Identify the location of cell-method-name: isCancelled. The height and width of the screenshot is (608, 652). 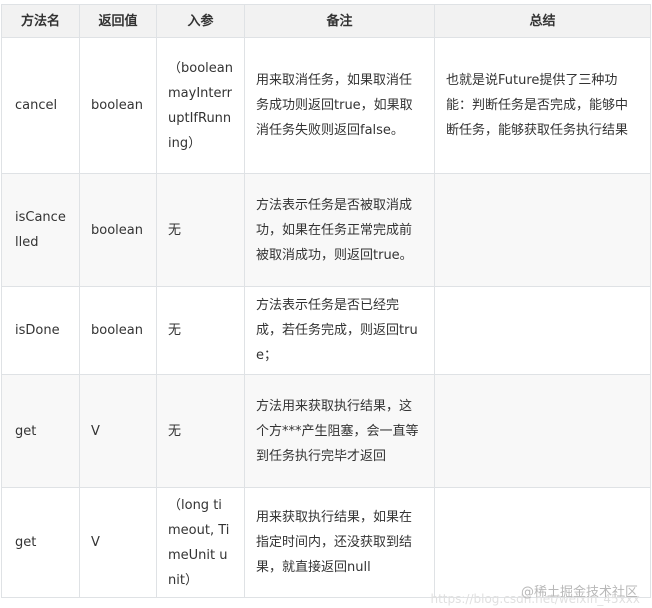
(40, 230).